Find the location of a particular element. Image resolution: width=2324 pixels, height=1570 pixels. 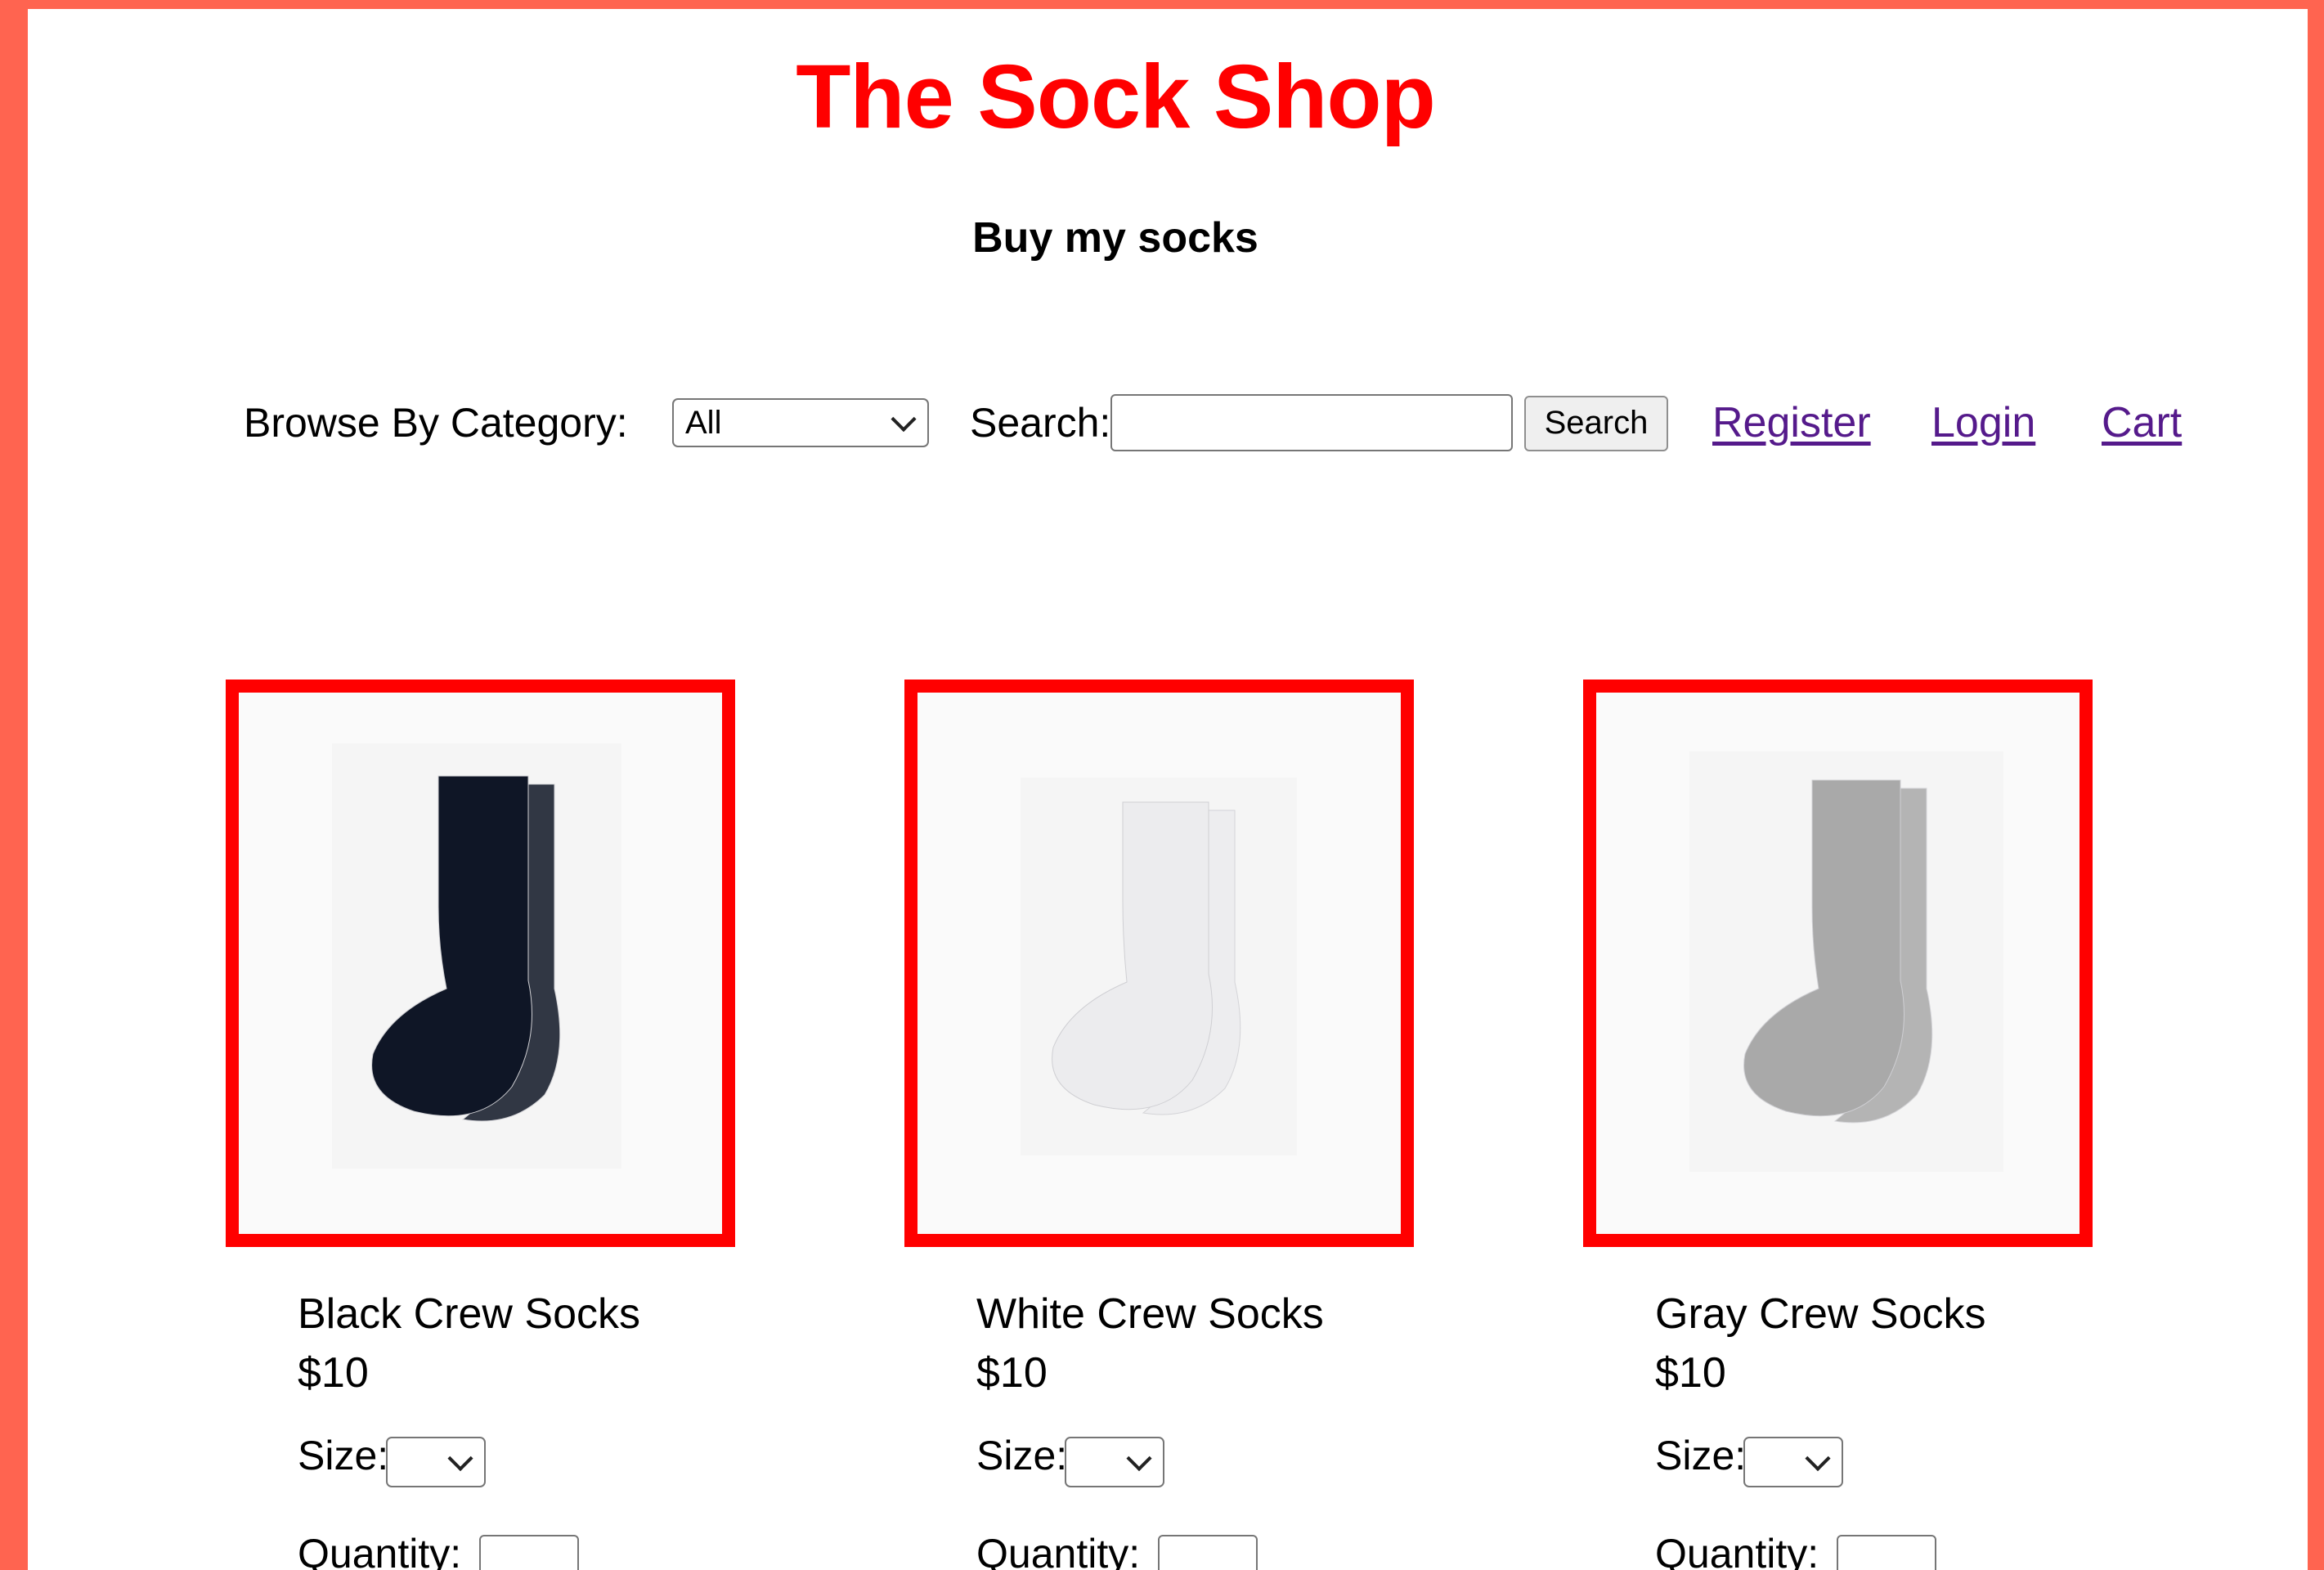

site-subtitle: Buy my socks is located at coordinates (1115, 238).